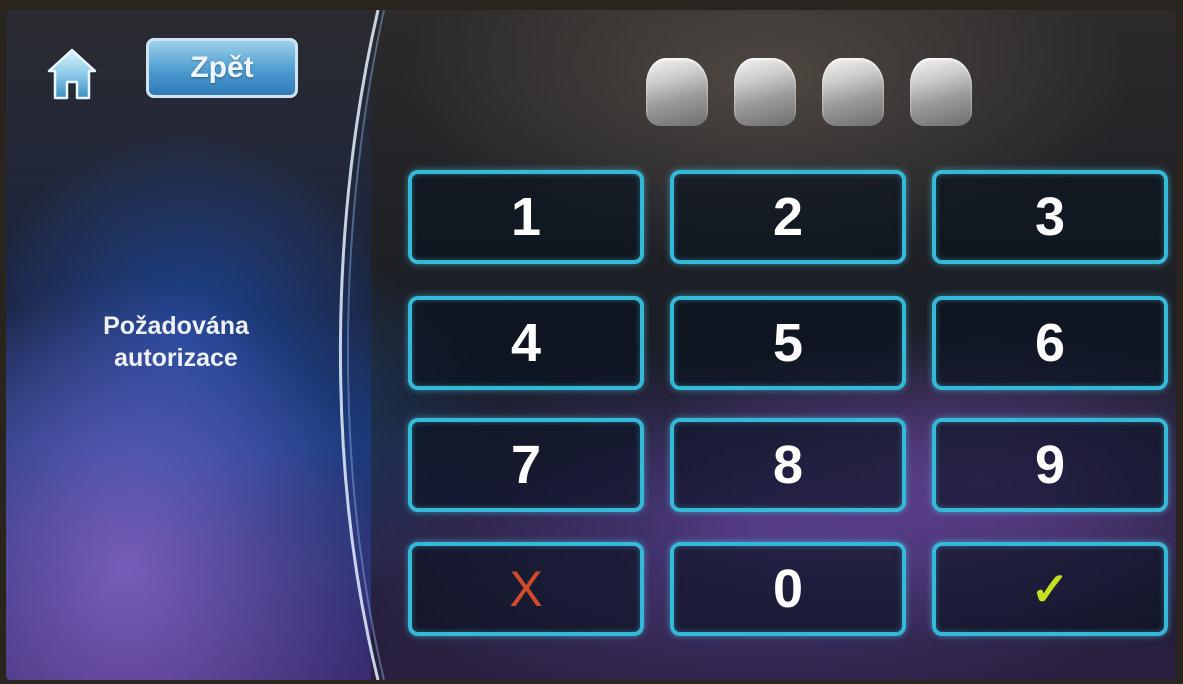 The height and width of the screenshot is (684, 1183). Describe the element at coordinates (222, 68) in the screenshot. I see `back-button: Zpět` at that location.